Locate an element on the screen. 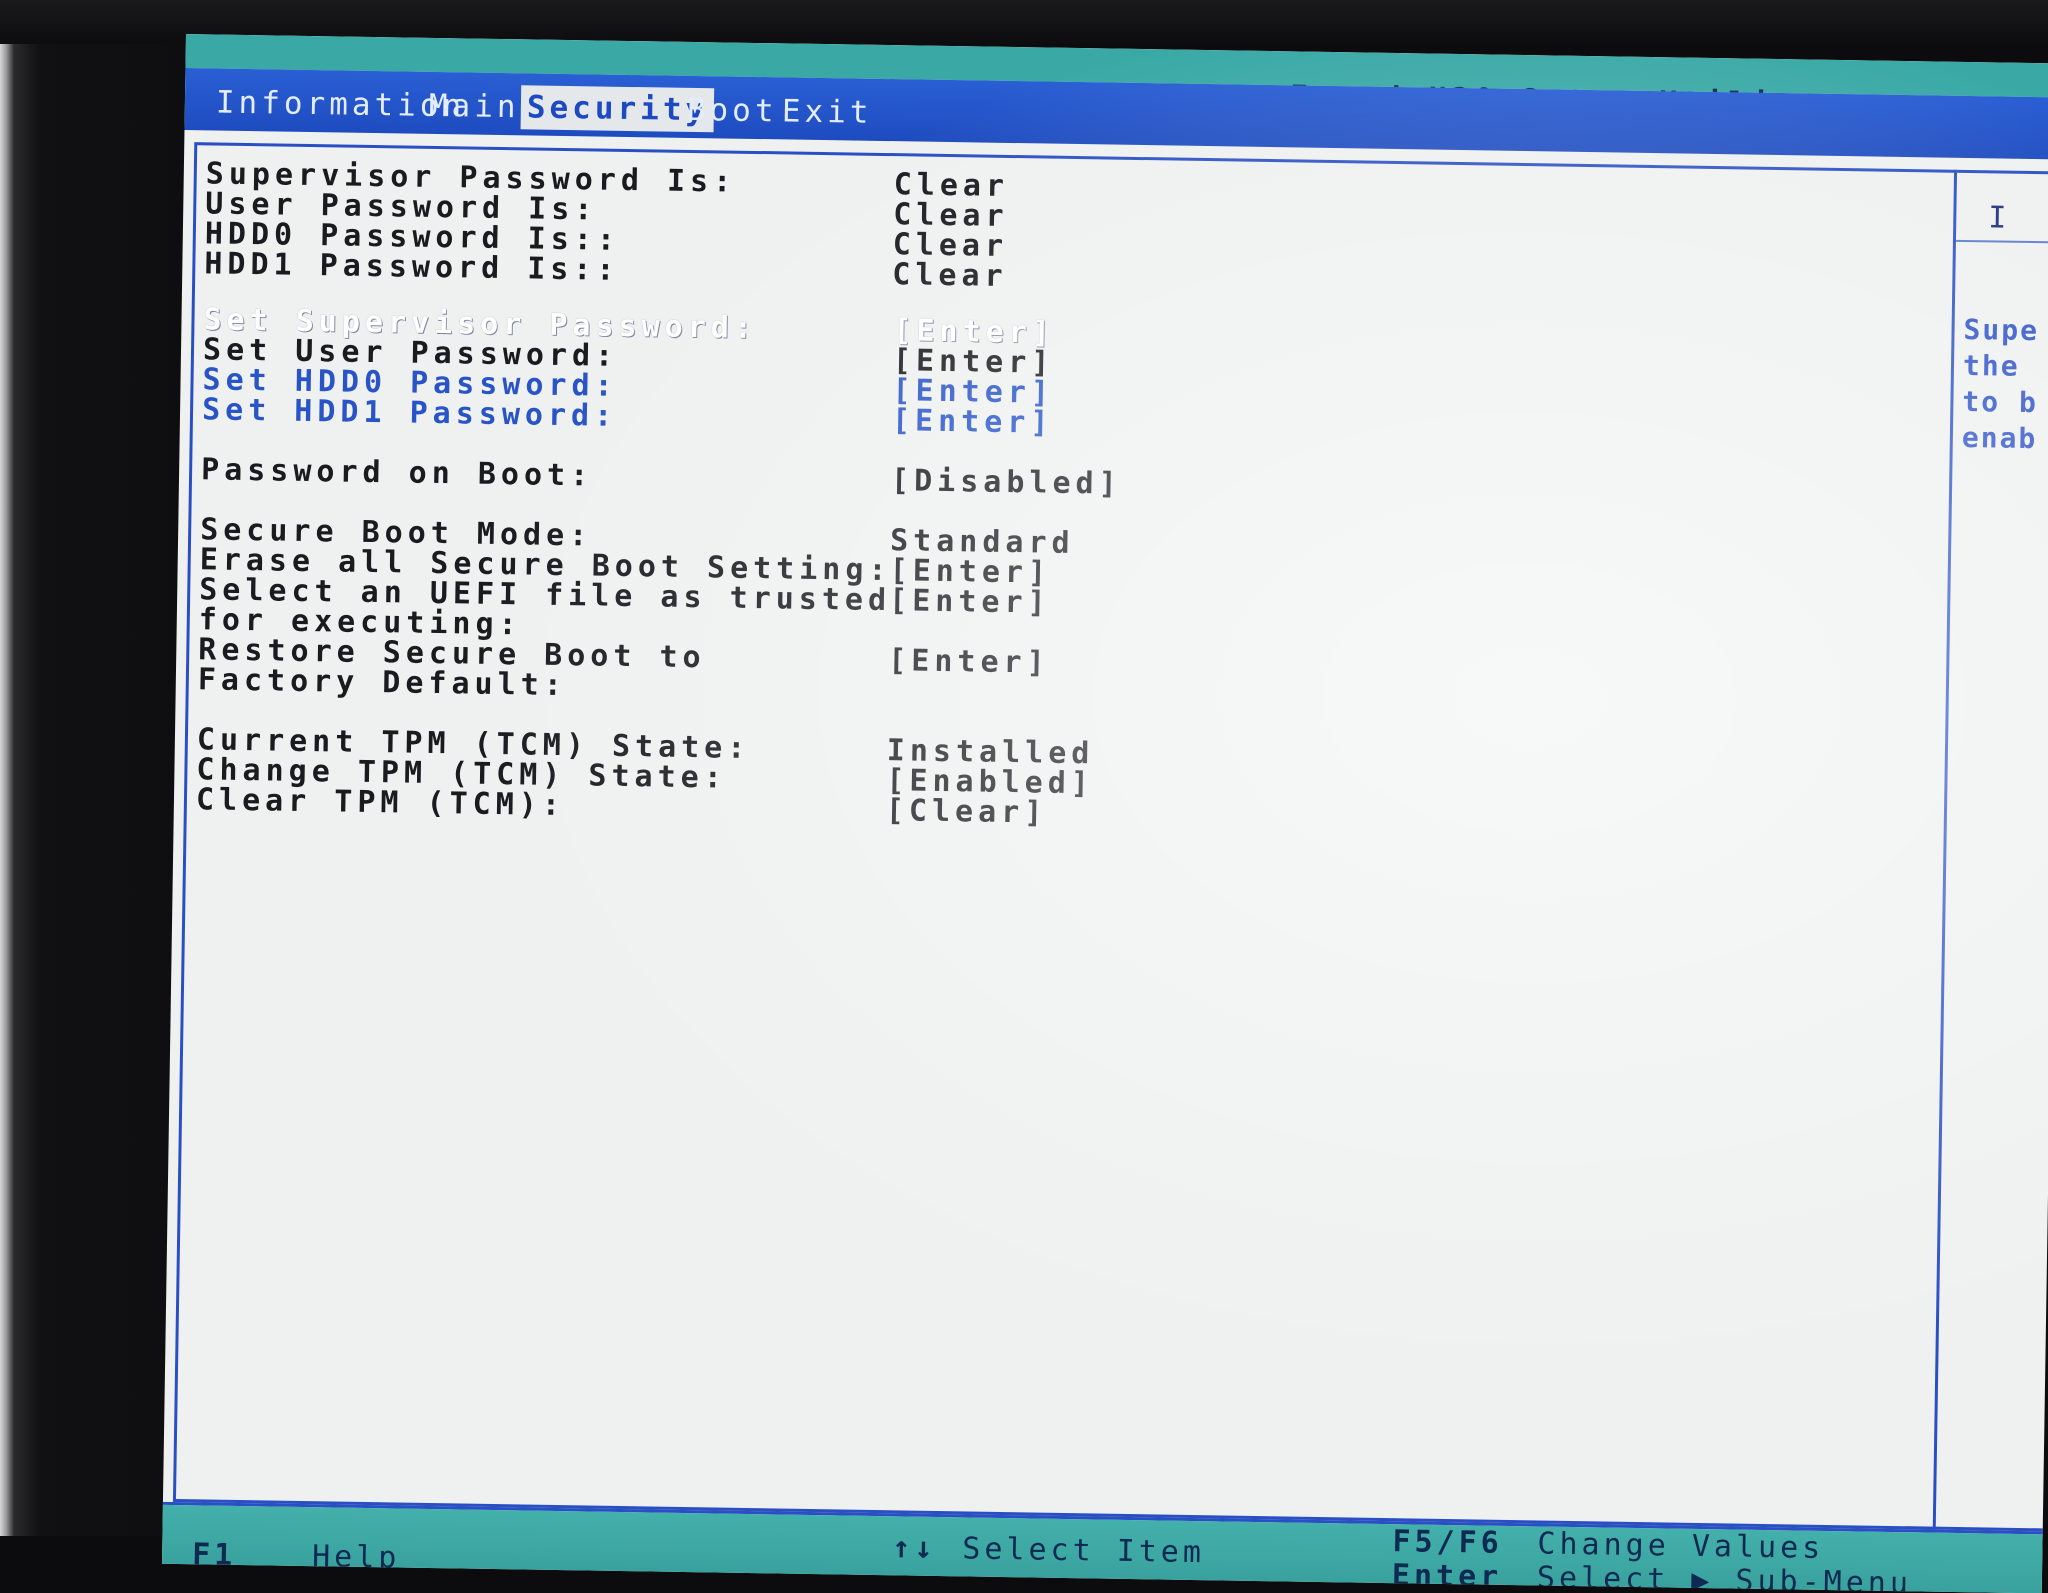 This screenshot has width=2048, height=1593. hdd1-password-status-value: Clear is located at coordinates (950, 275).